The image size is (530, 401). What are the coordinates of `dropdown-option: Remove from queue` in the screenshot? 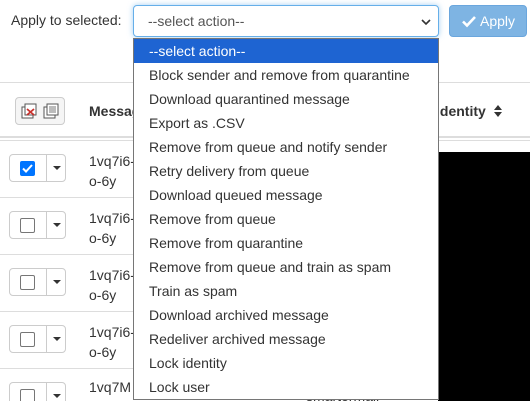 It's located at (286, 219).